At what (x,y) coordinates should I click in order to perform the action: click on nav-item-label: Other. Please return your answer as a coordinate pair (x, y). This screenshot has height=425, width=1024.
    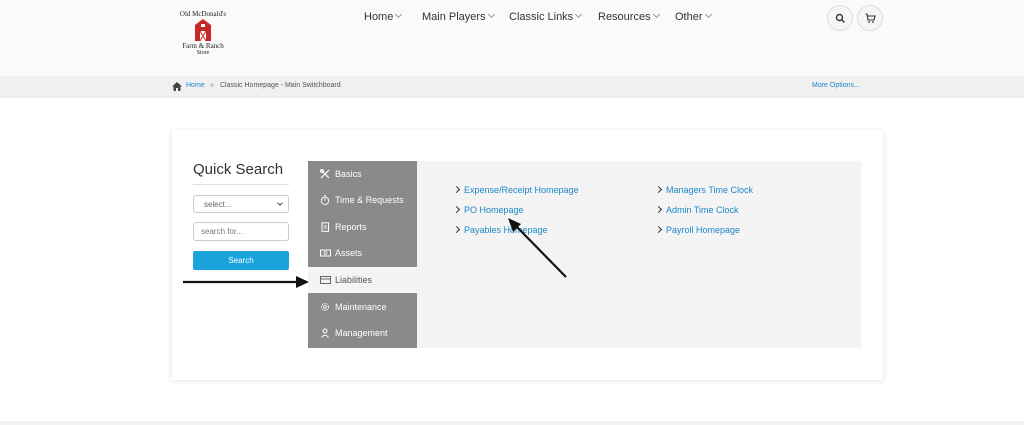
    Looking at the image, I should click on (689, 17).